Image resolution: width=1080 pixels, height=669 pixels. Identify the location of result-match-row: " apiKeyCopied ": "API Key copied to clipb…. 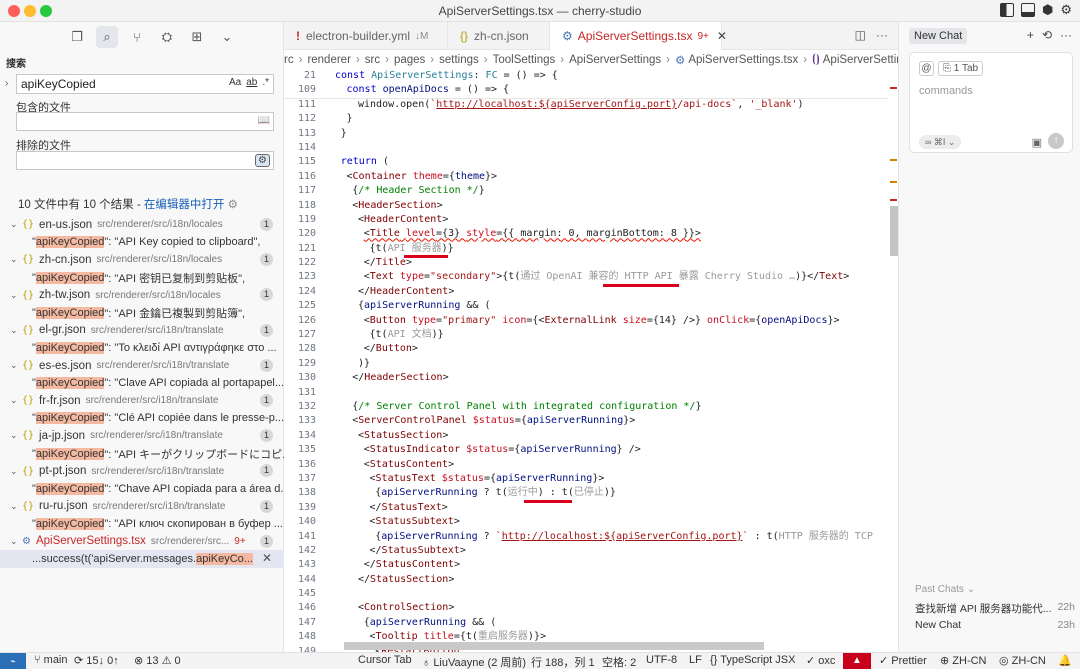
(142, 243).